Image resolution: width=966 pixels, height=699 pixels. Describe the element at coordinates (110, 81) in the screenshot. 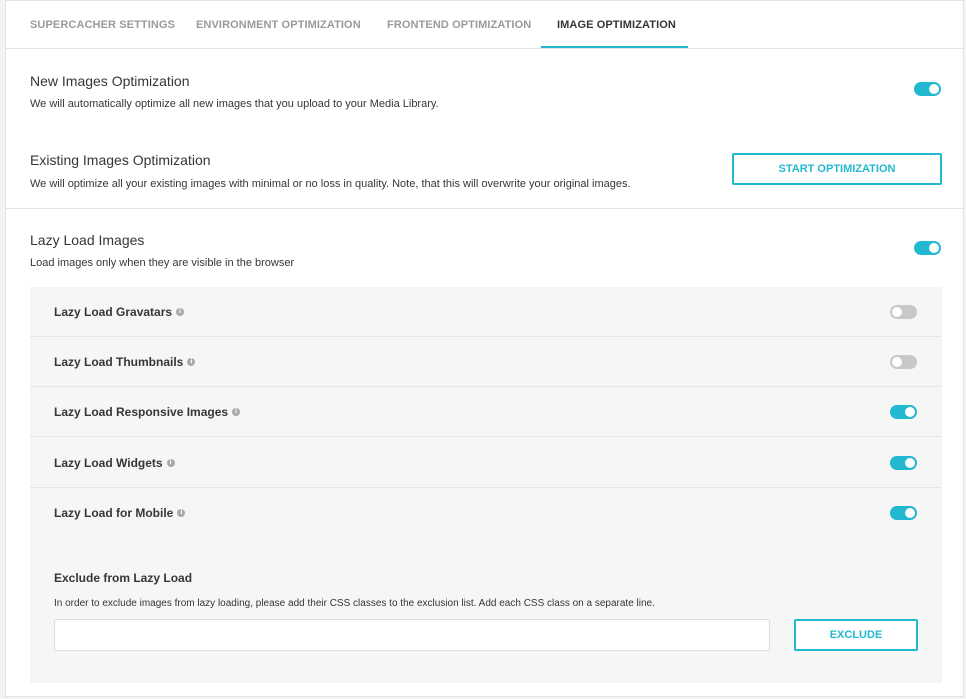

I see `new-images-title: New Images Optimization` at that location.